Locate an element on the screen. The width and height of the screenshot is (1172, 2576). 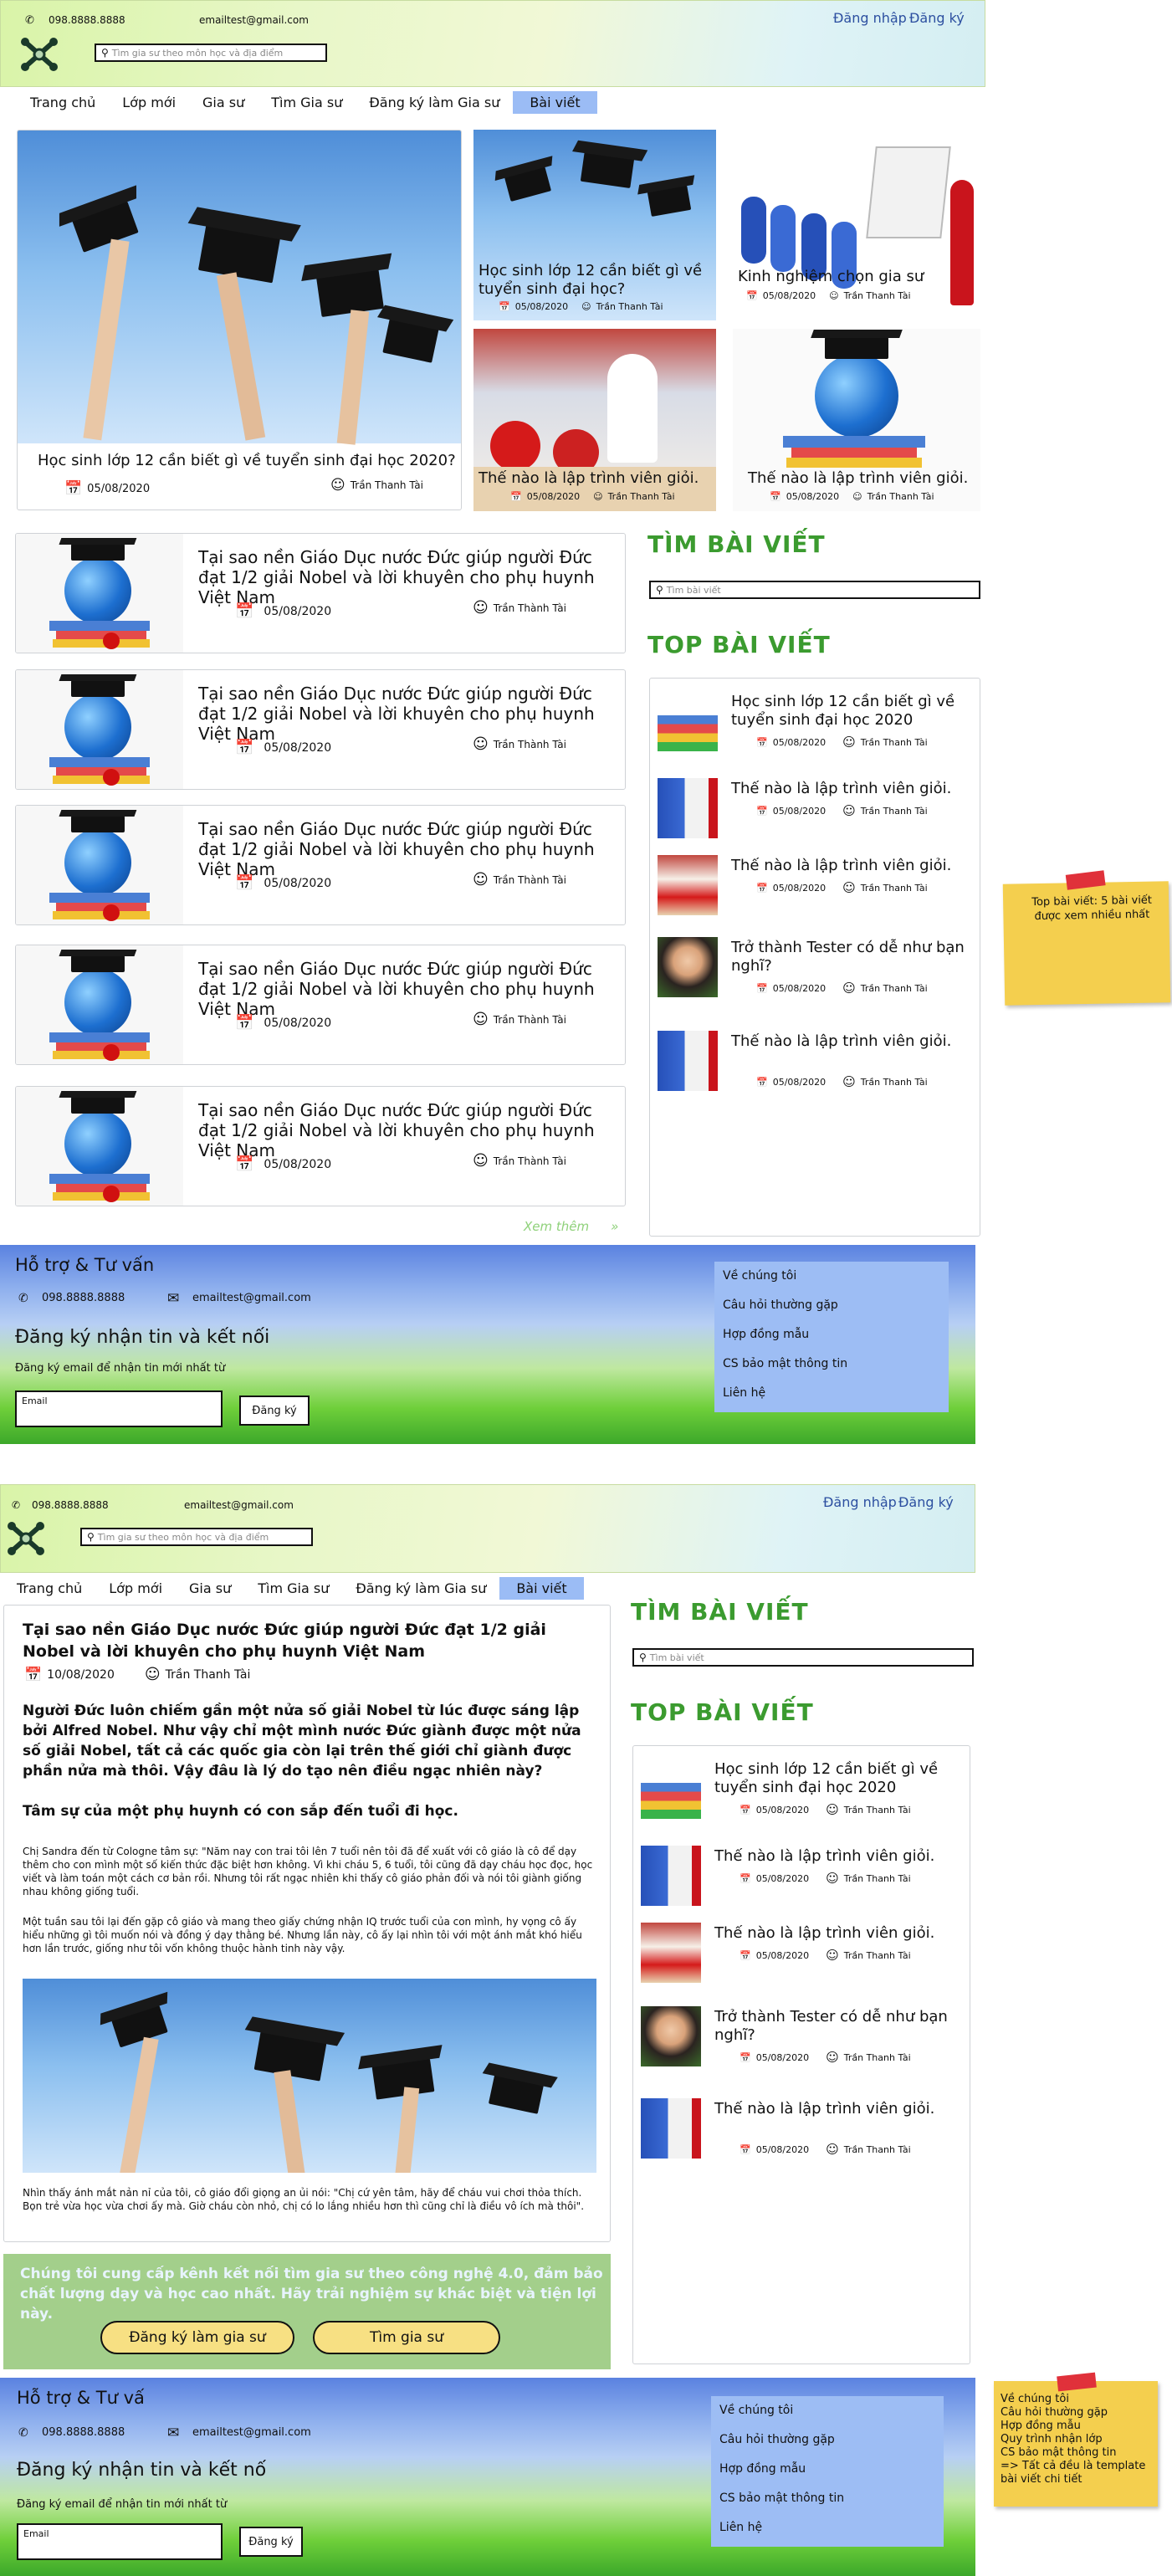
top-article-thumbnail is located at coordinates (688, 808).